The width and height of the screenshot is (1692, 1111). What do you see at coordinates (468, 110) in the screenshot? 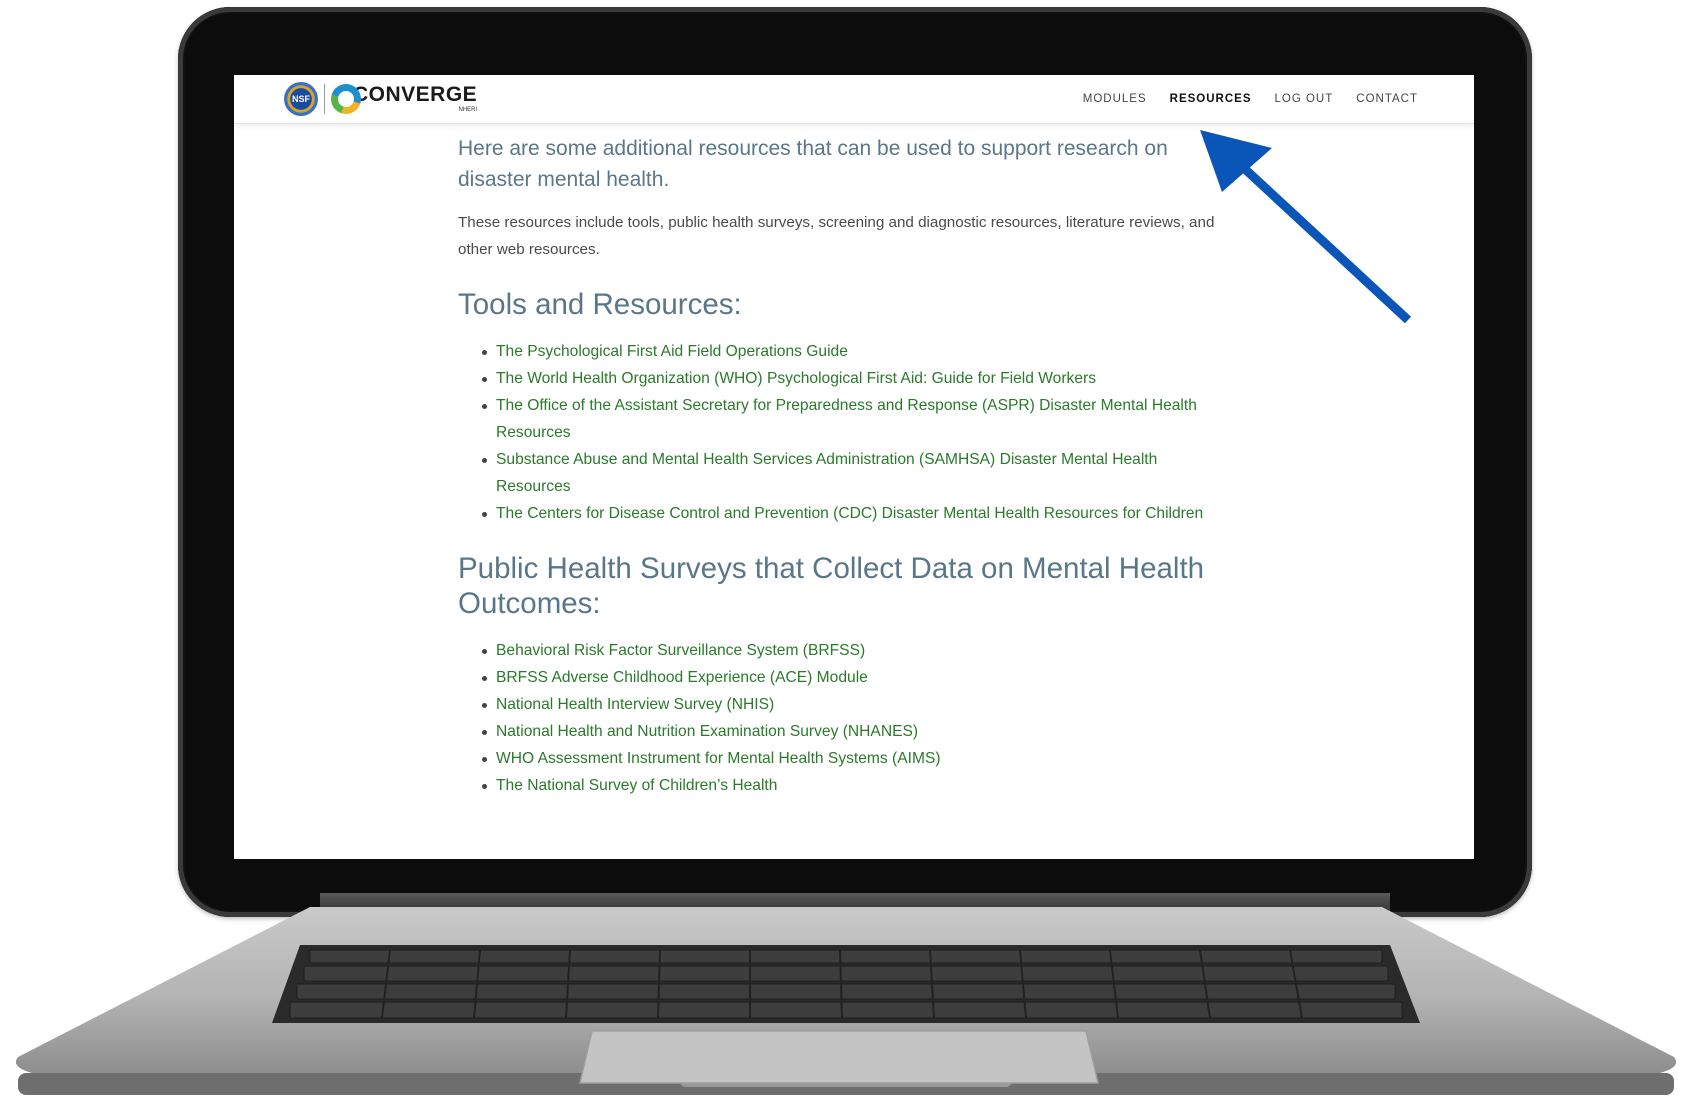
I see `logo-subtitle: NHERI` at bounding box center [468, 110].